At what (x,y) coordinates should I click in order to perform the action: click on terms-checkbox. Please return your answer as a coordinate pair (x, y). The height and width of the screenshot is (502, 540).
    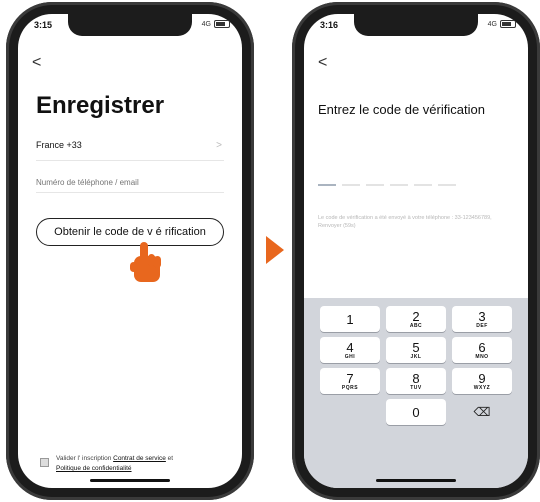
    Looking at the image, I should click on (44, 462).